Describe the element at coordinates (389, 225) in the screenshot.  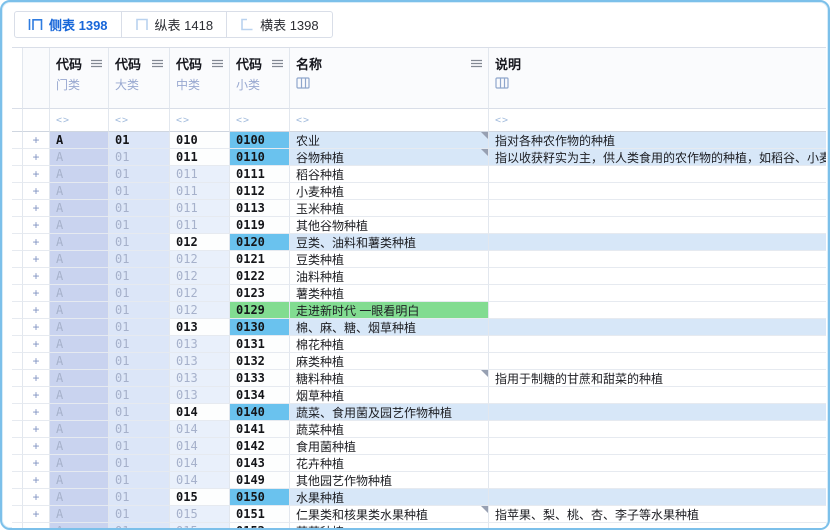
I see `cell-name: 其他谷物种植` at that location.